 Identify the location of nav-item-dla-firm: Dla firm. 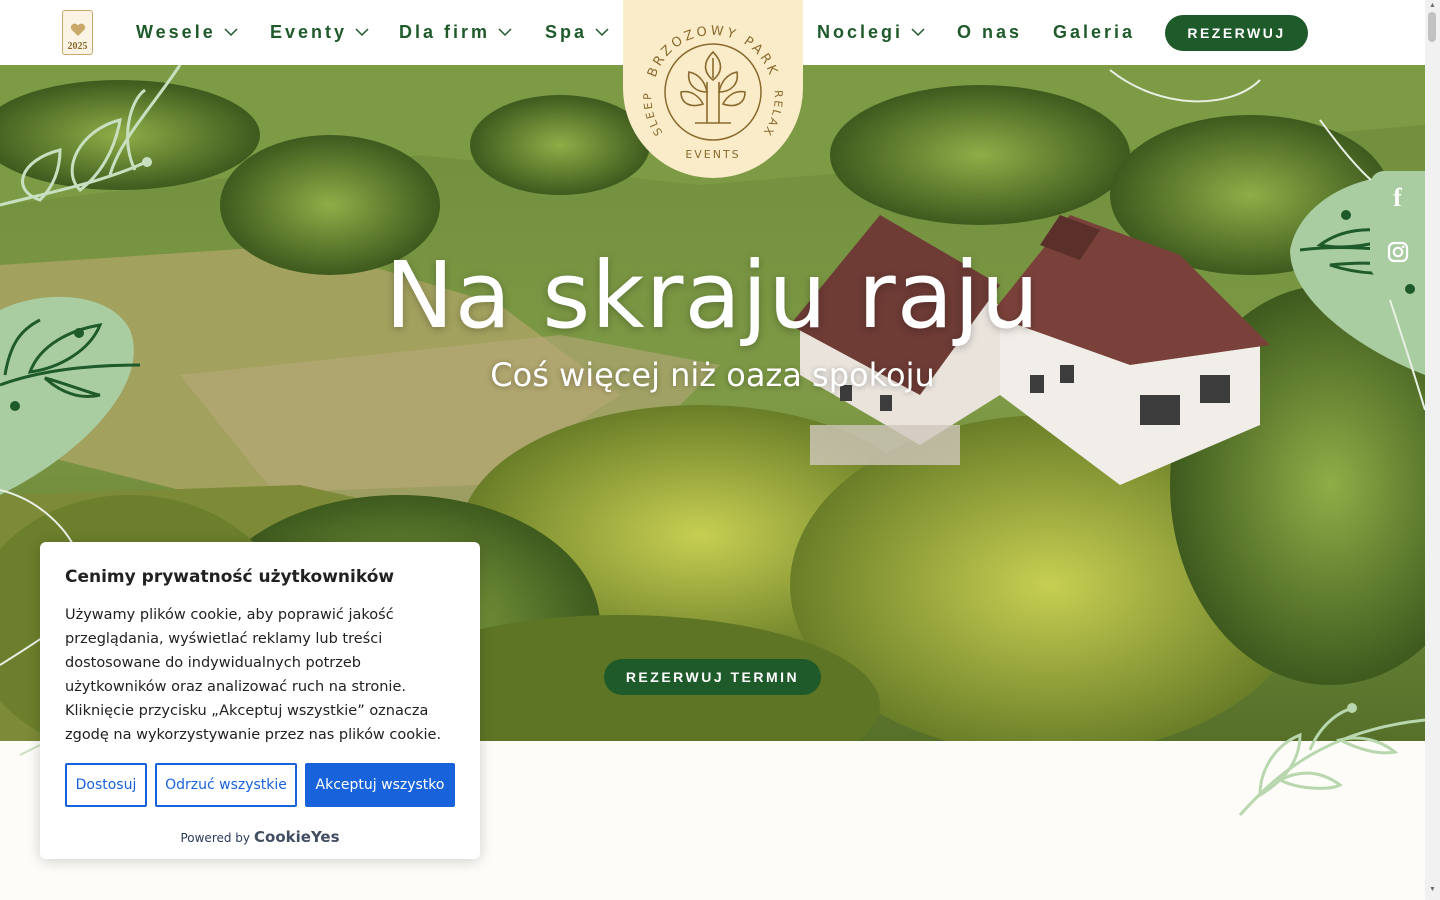
(455, 32).